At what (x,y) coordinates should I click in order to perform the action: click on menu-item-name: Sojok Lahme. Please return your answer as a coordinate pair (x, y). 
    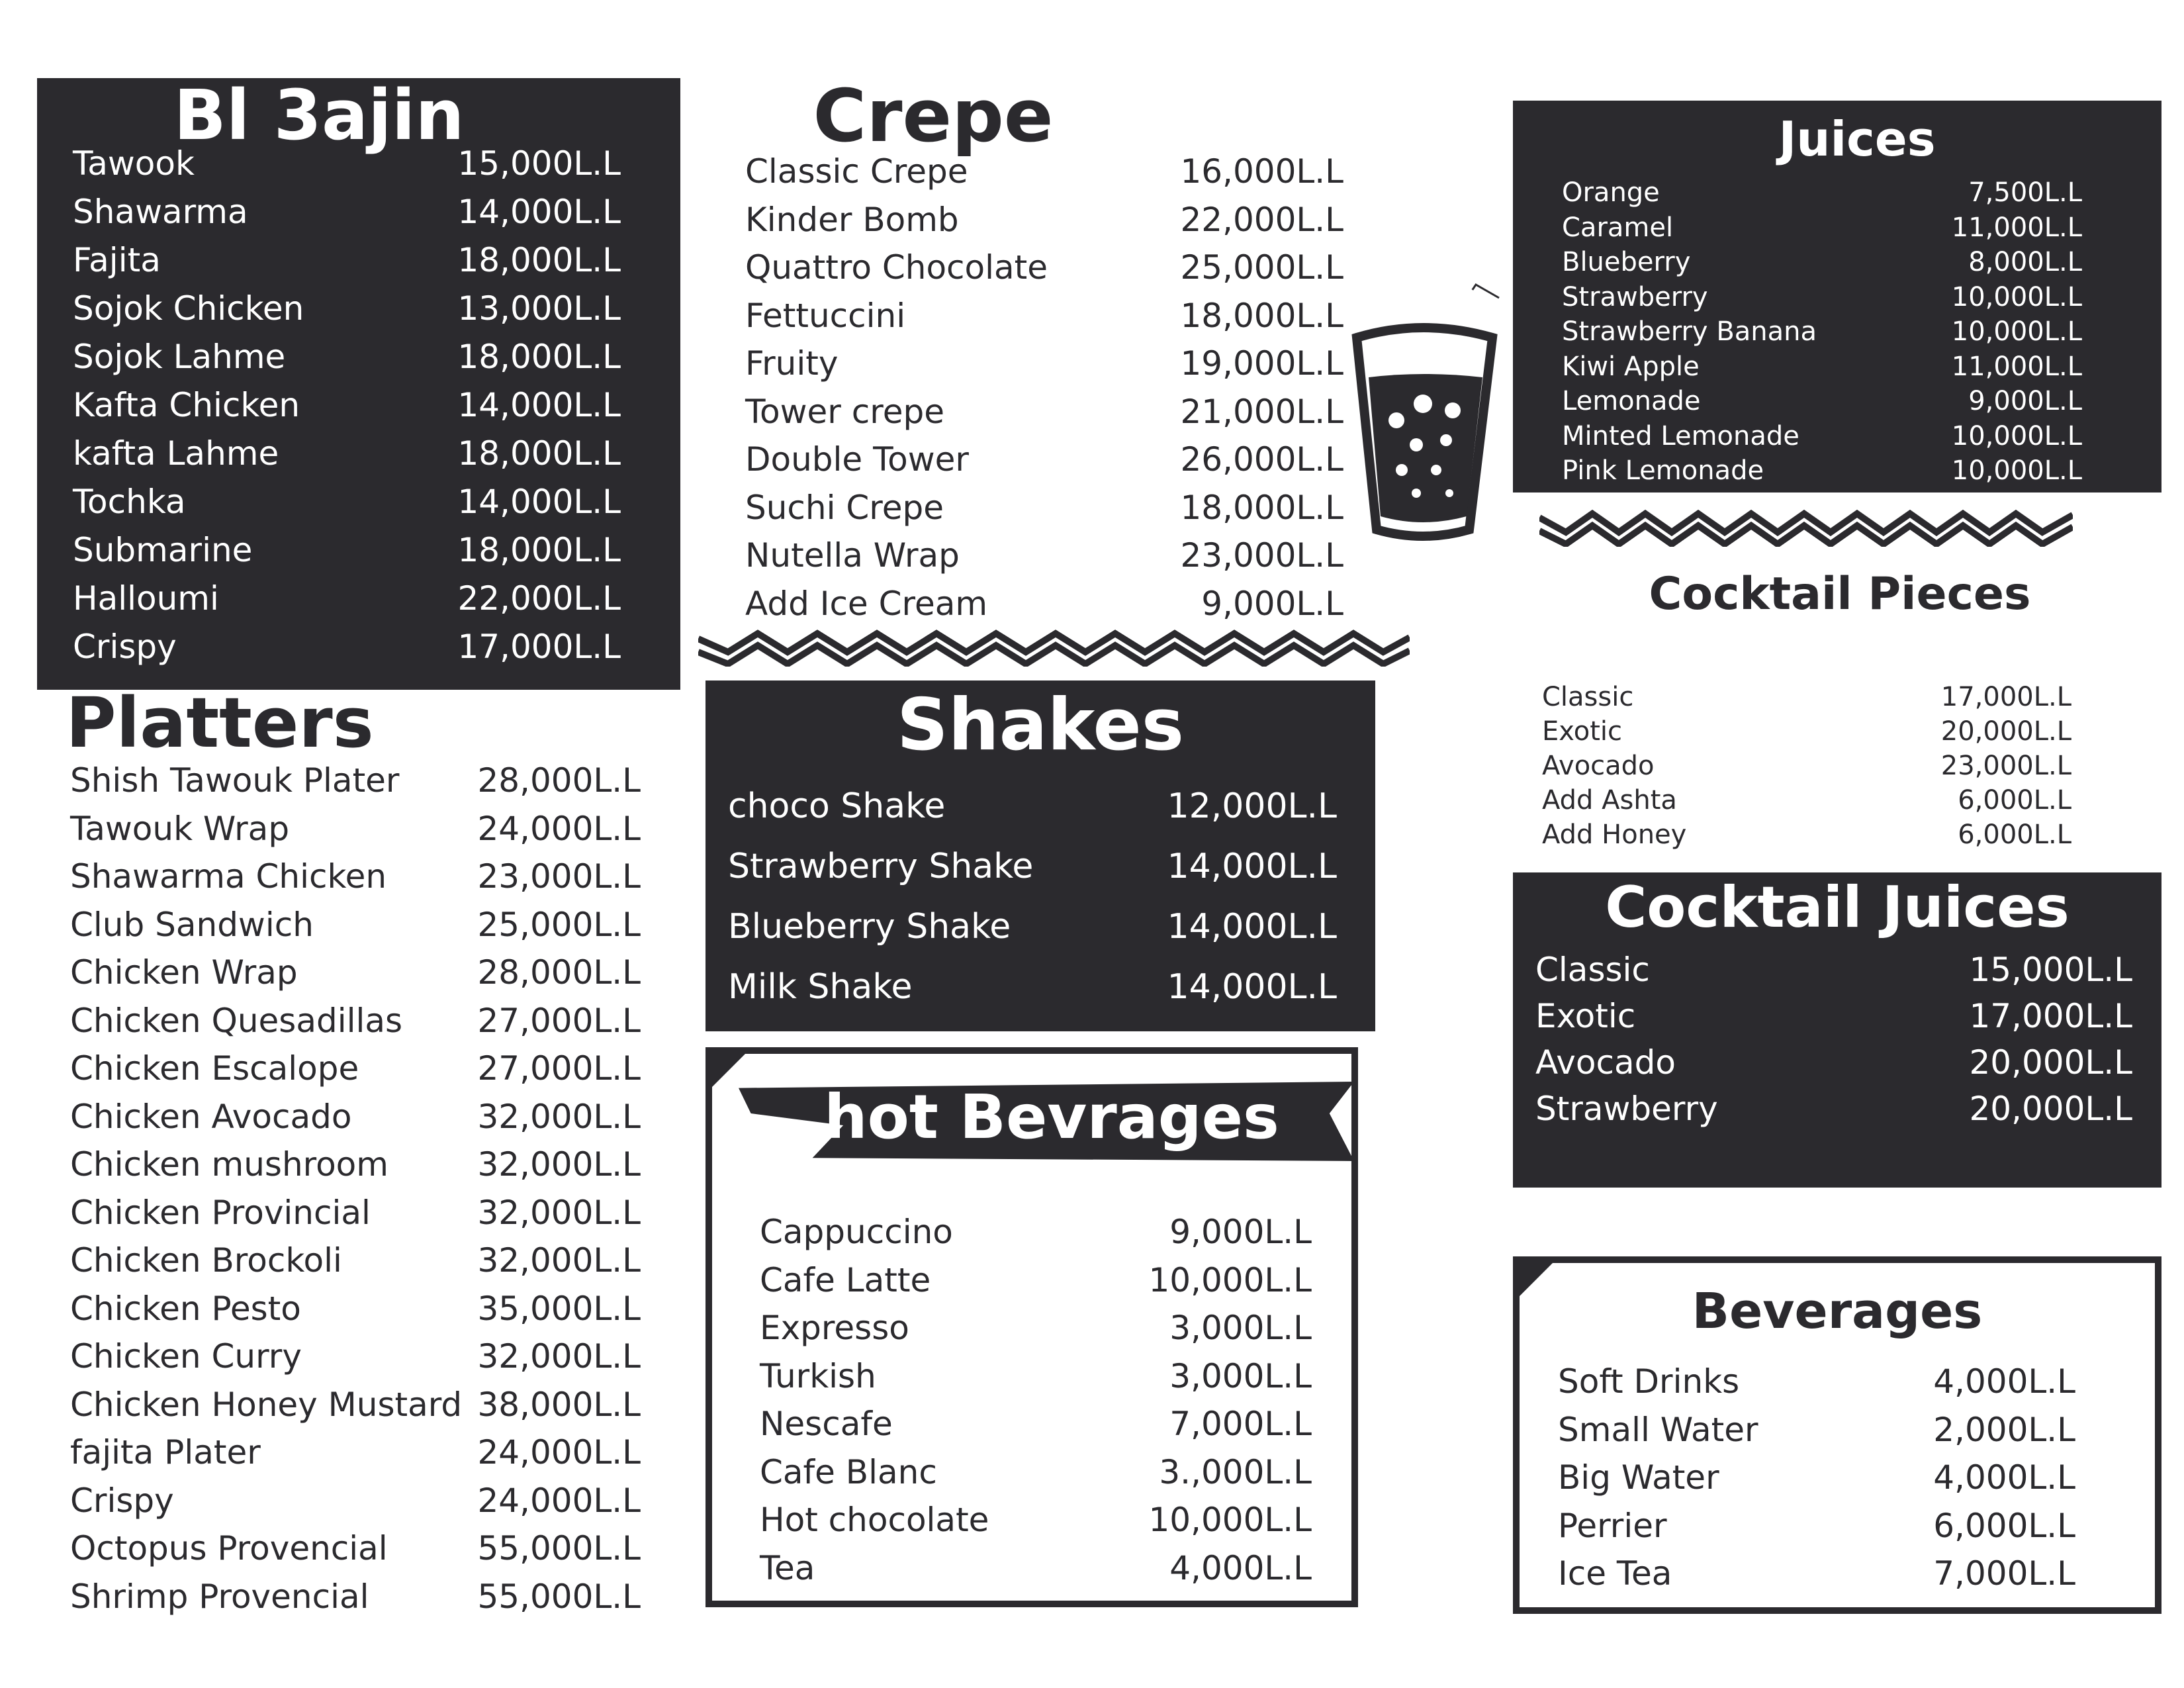
    Looking at the image, I should click on (179, 357).